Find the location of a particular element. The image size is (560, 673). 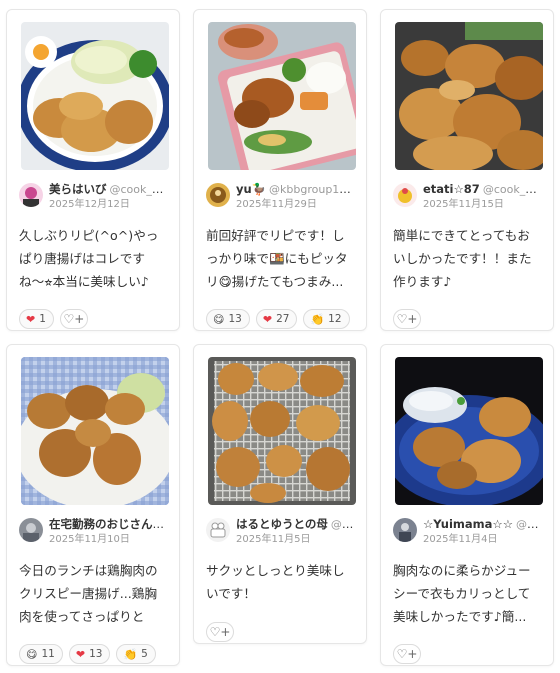

report-date: 2025年11月29日 is located at coordinates (276, 204).